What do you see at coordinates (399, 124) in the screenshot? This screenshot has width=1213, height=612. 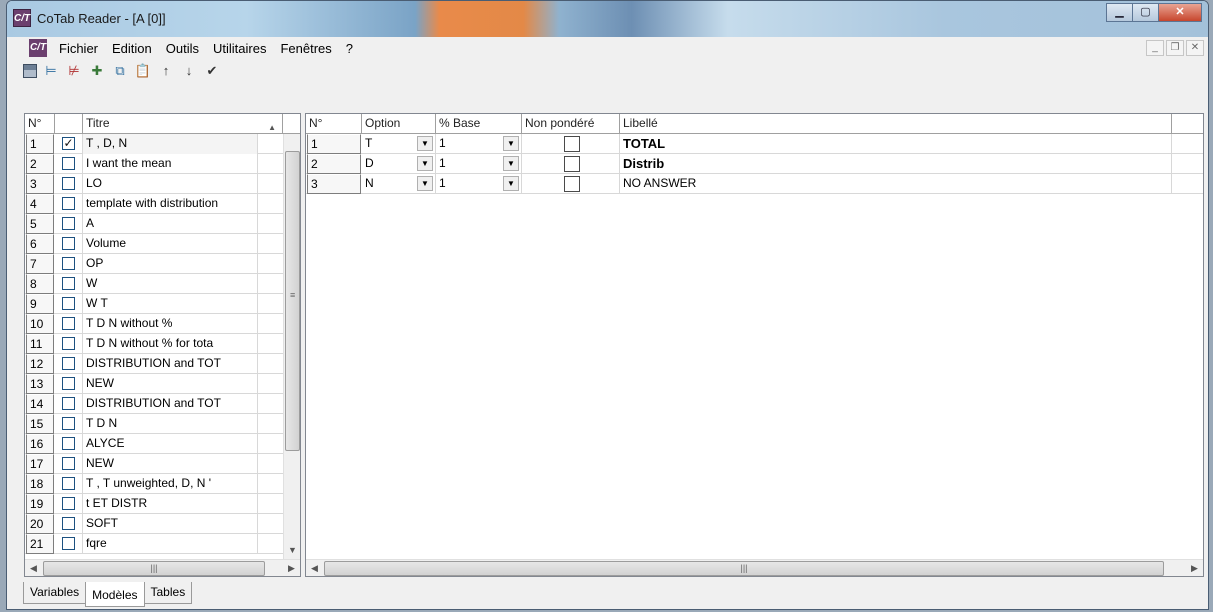 I see `column-header-option: Option` at bounding box center [399, 124].